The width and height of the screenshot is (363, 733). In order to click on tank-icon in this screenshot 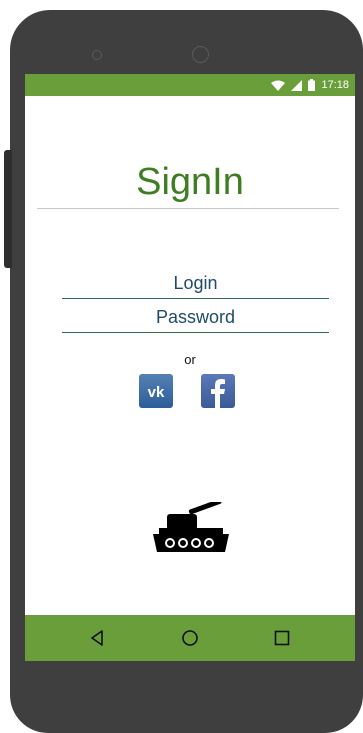, I will do `click(191, 527)`.